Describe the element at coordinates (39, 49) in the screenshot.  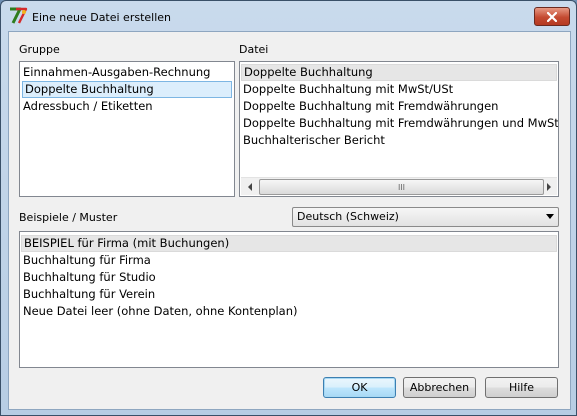
I see `gruppe-label: Gruppe` at that location.